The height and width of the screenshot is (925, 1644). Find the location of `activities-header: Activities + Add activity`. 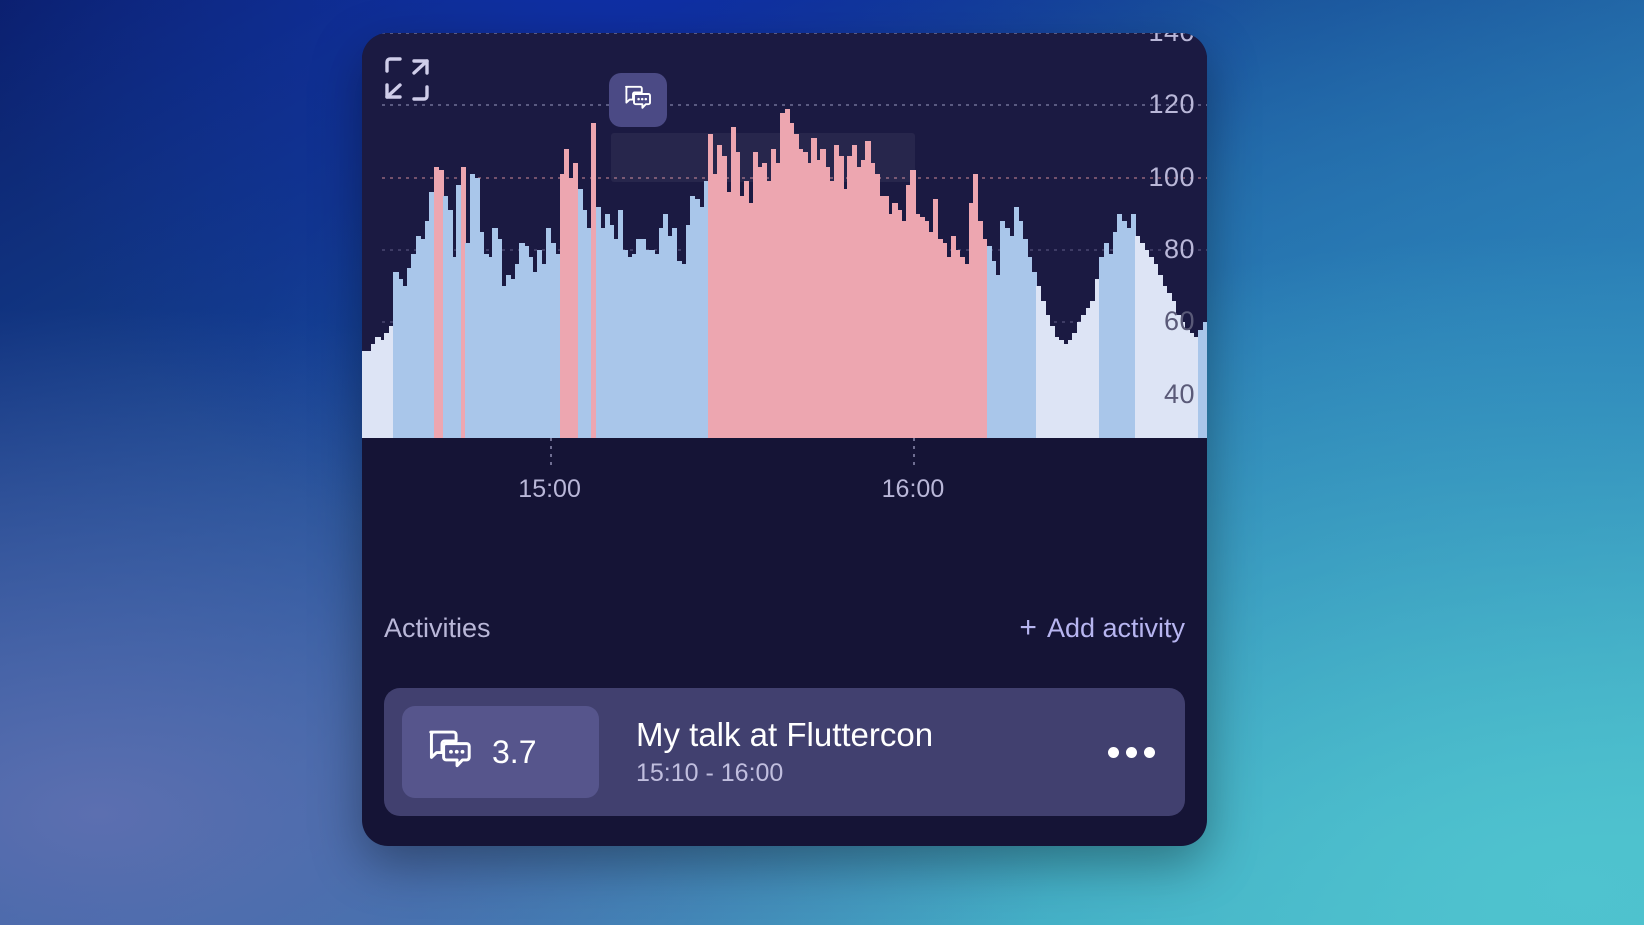

activities-header: Activities + Add activity is located at coordinates (784, 628).